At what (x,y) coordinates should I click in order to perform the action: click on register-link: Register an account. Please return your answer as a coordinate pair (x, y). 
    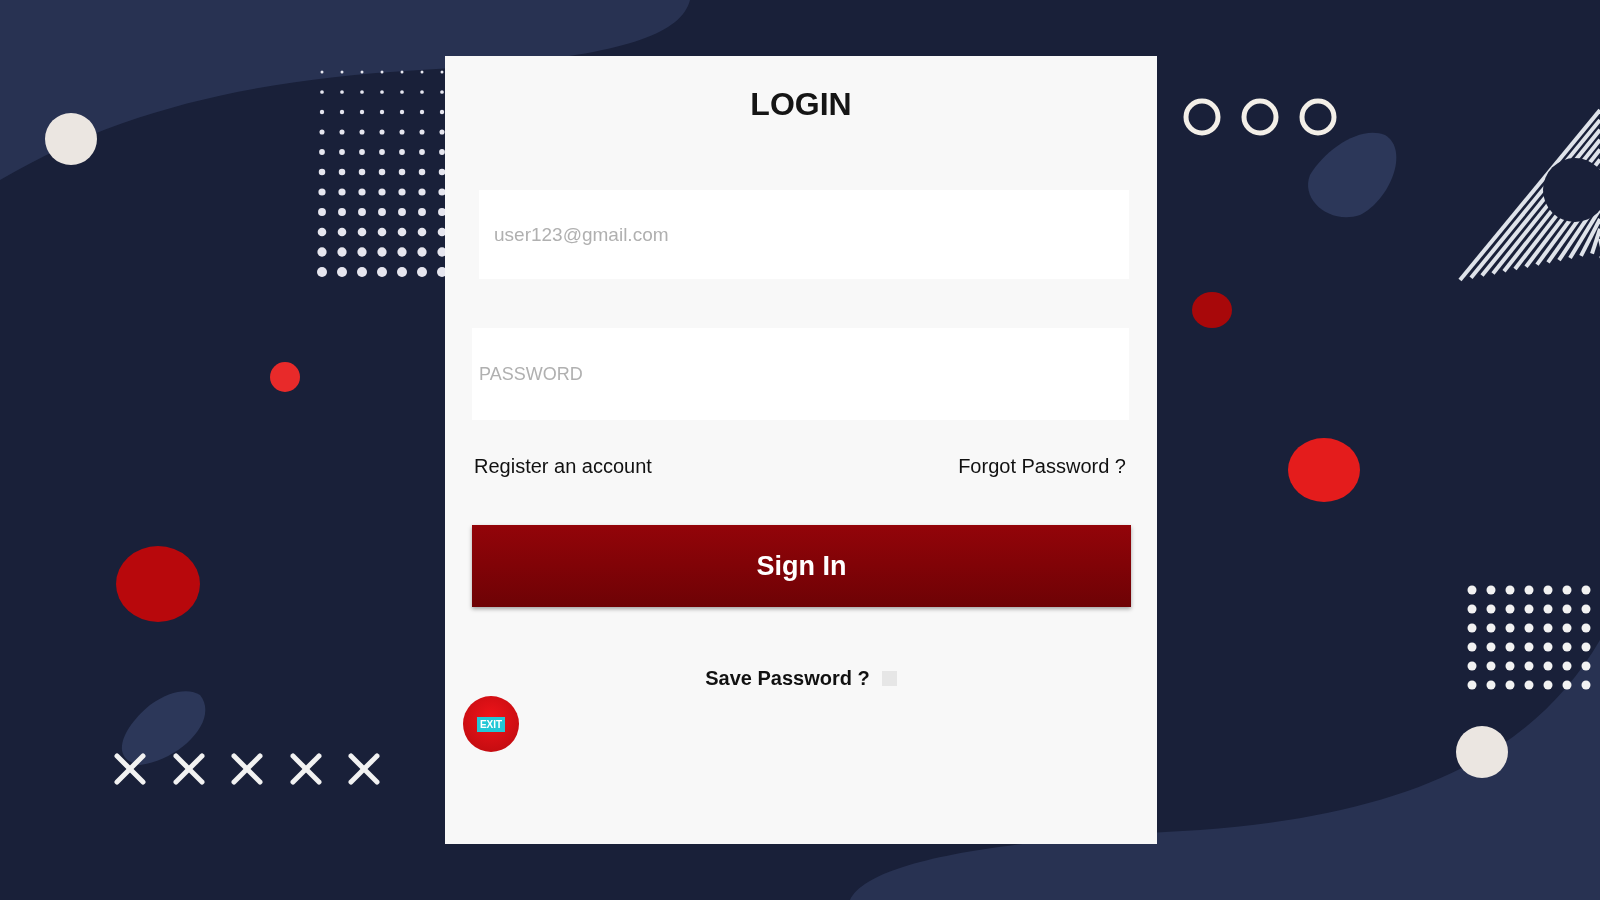
    Looking at the image, I should click on (563, 466).